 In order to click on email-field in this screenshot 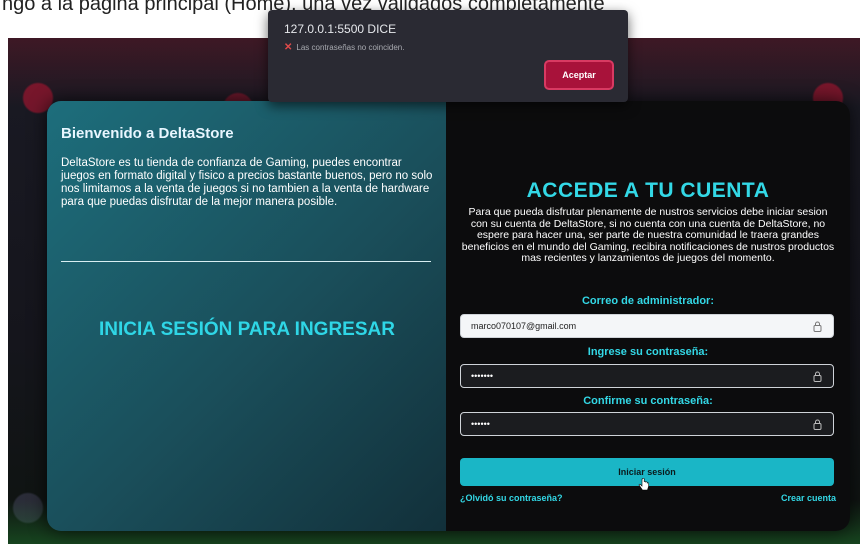, I will do `click(647, 326)`.